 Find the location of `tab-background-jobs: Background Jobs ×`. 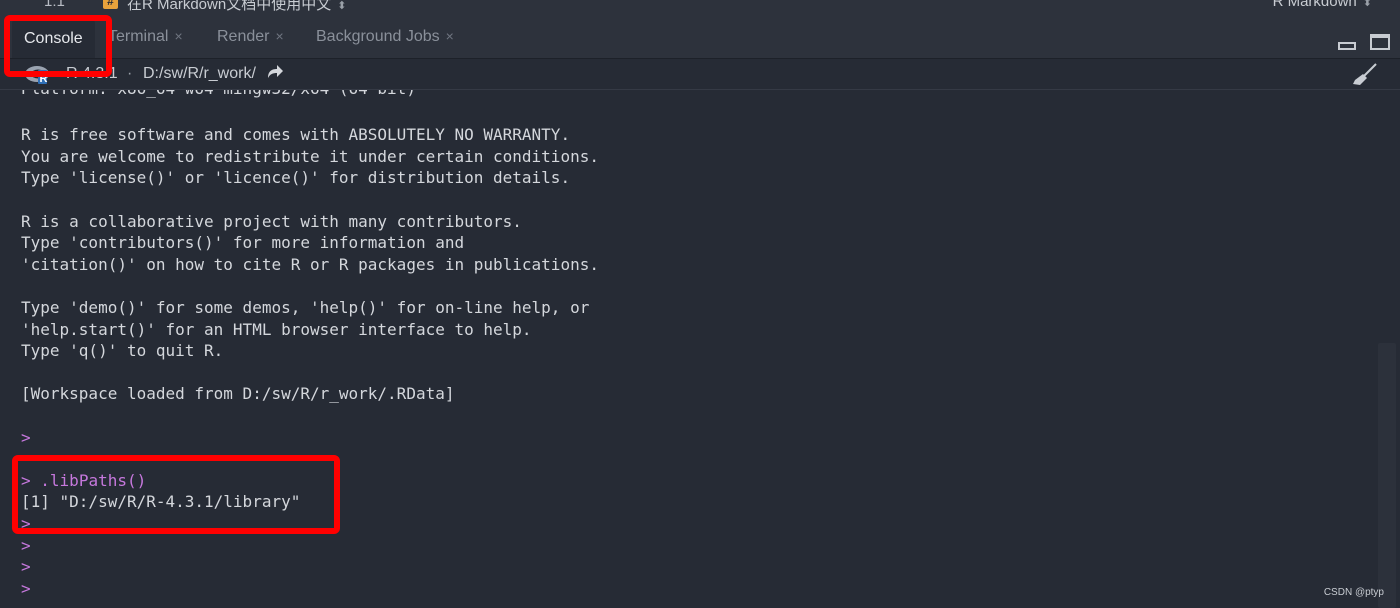

tab-background-jobs: Background Jobs × is located at coordinates (385, 37).